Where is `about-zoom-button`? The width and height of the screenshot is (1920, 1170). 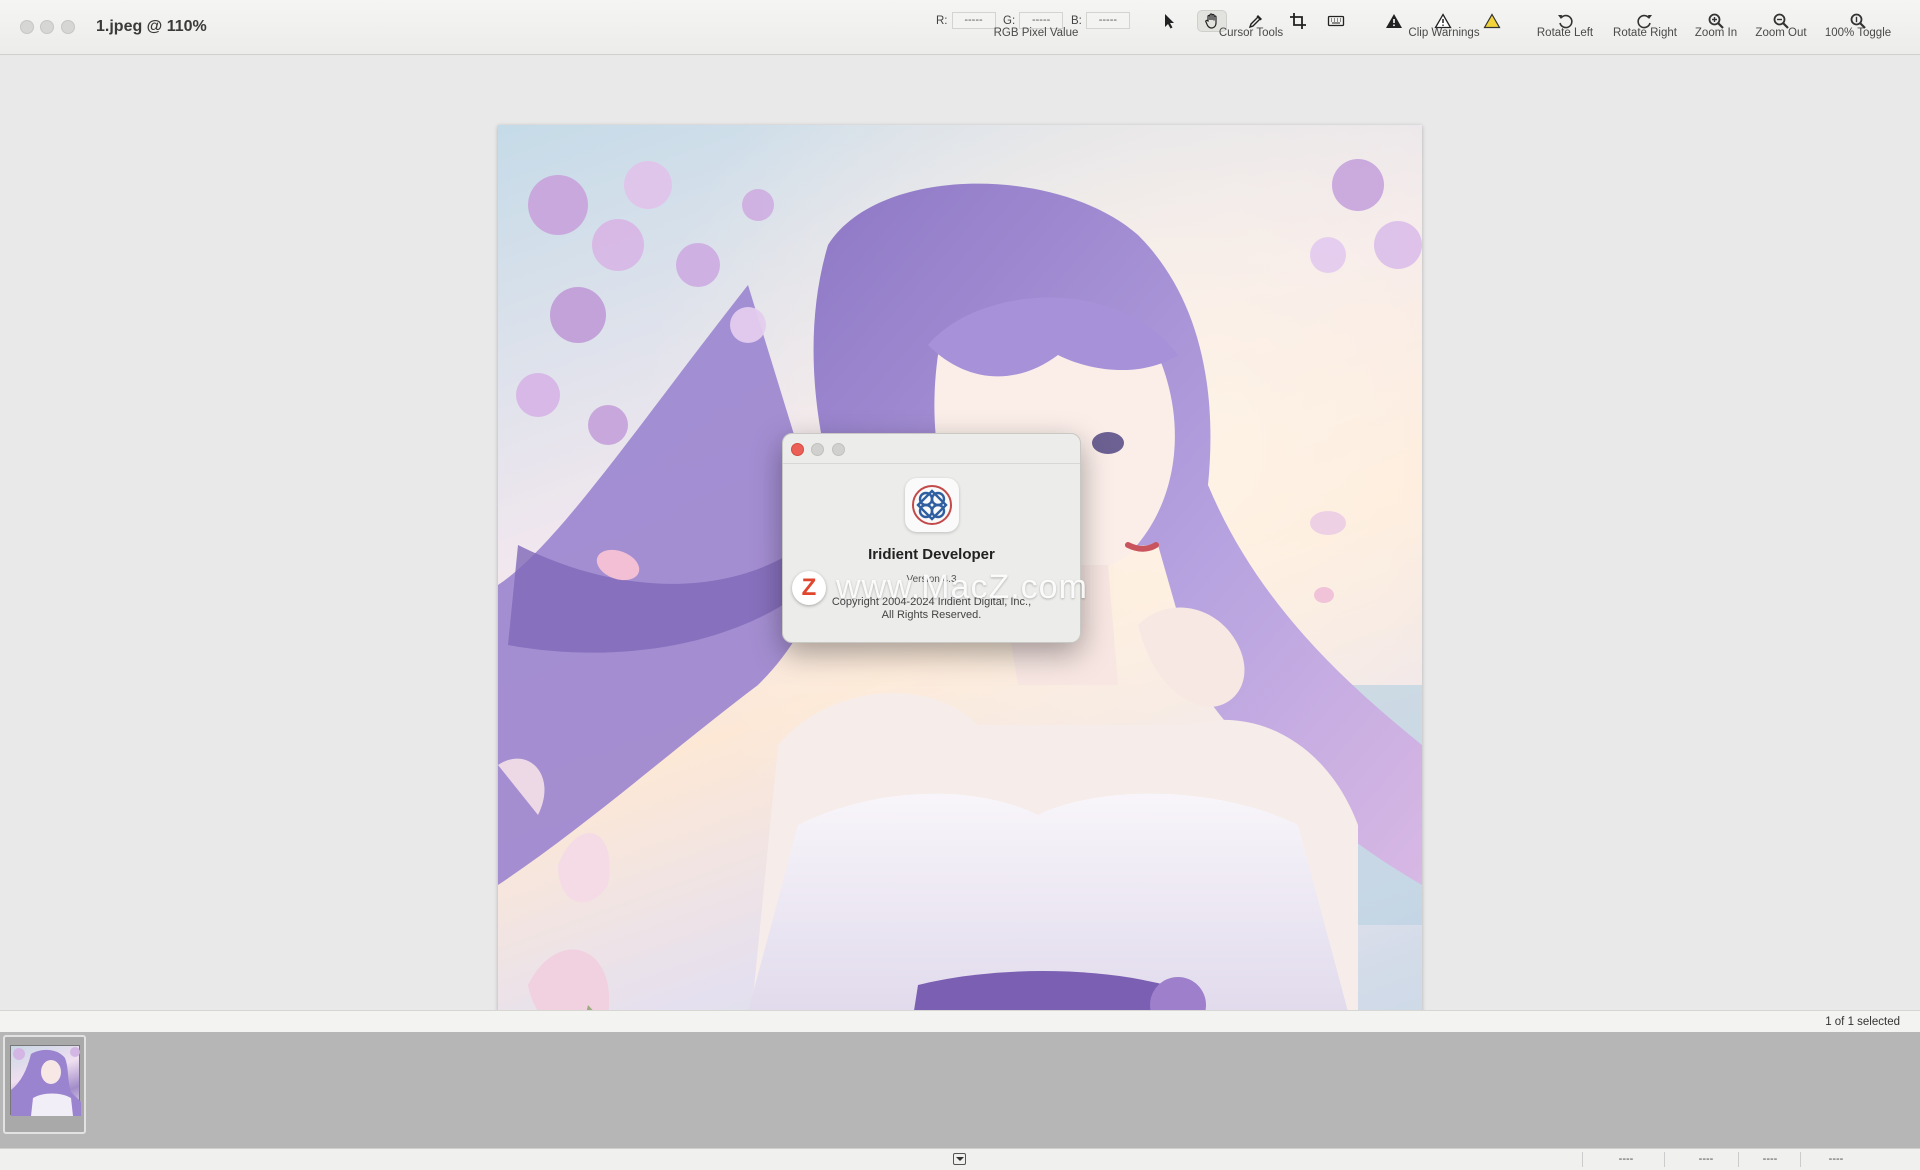 about-zoom-button is located at coordinates (838, 449).